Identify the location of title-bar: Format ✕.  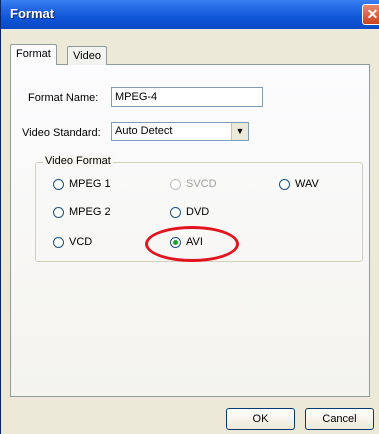
(190, 14).